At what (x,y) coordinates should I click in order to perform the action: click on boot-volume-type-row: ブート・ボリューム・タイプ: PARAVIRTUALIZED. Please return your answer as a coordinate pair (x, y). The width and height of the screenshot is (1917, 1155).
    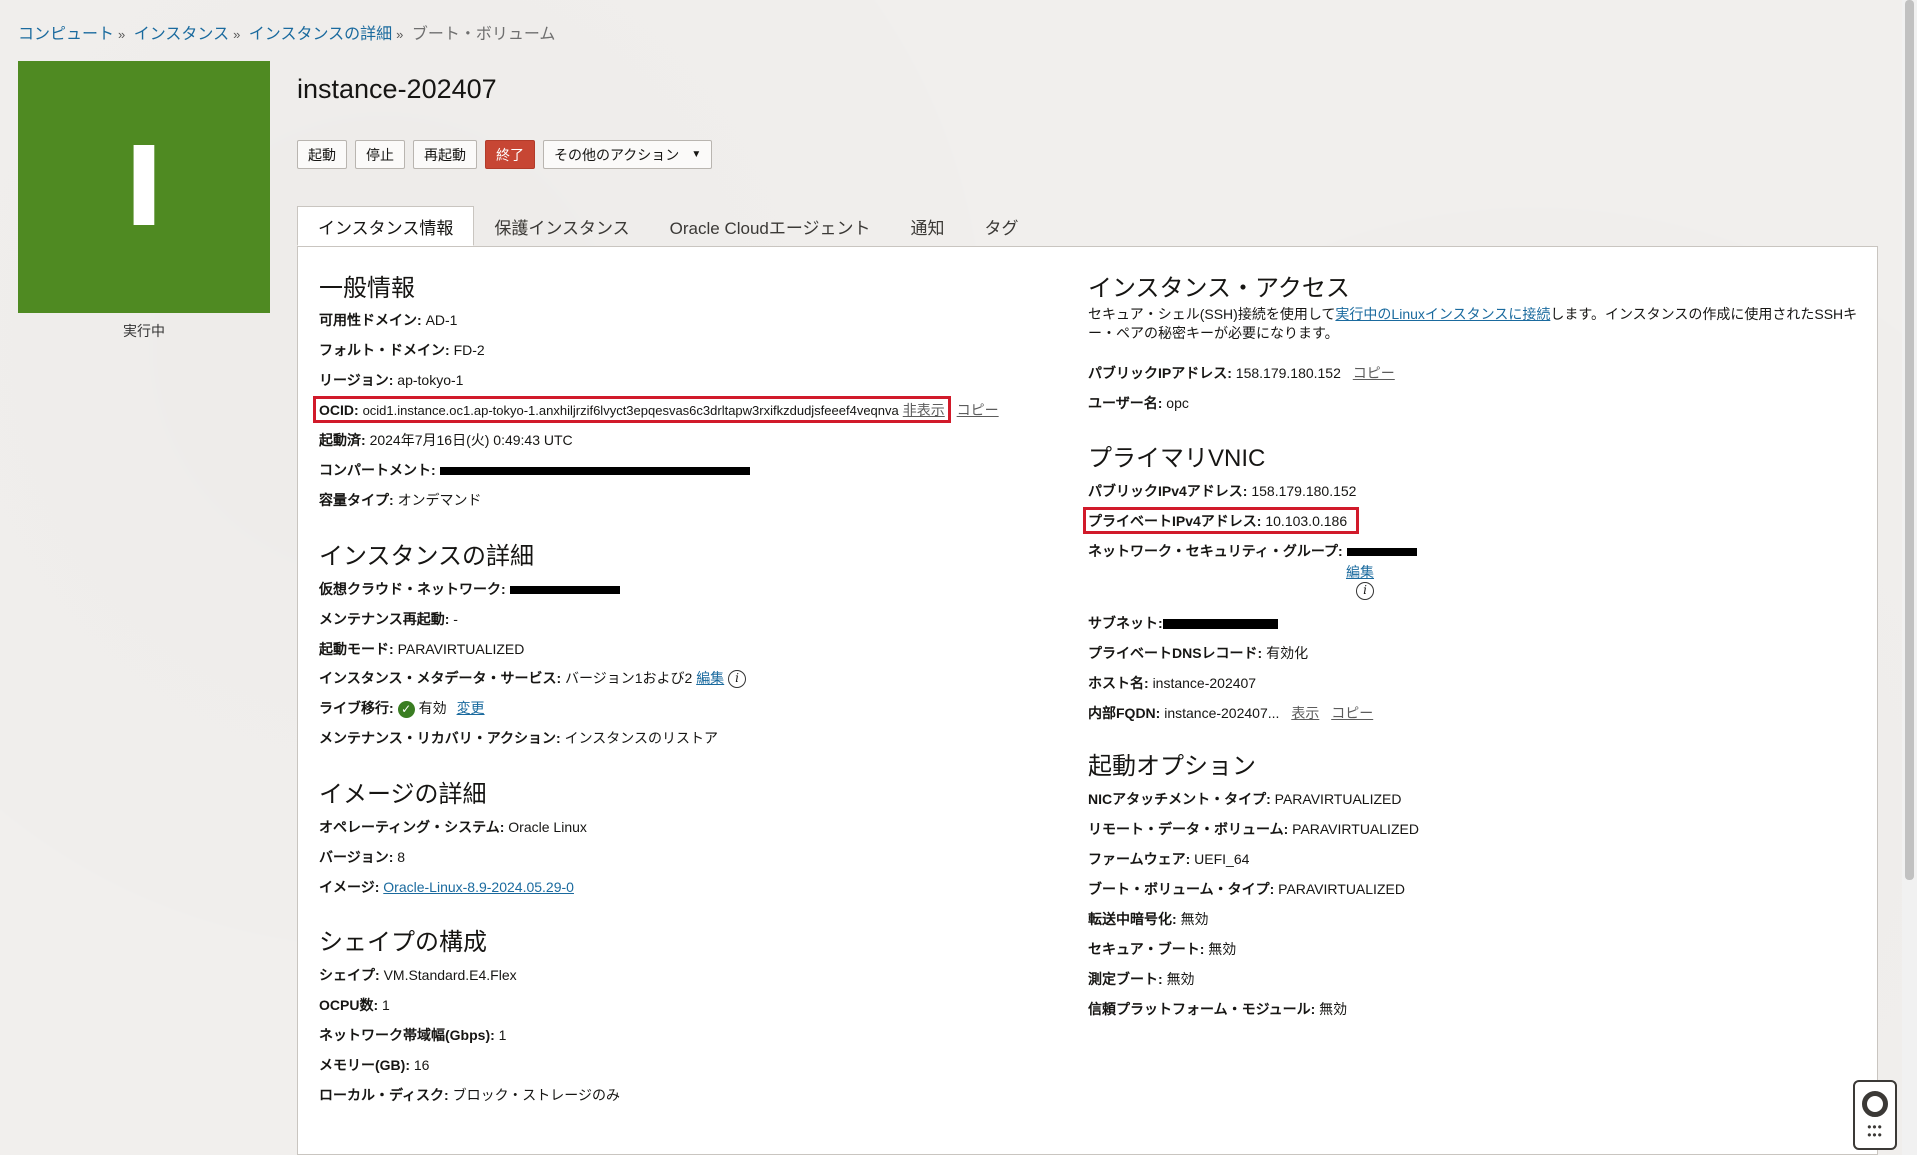
    Looking at the image, I should click on (1246, 889).